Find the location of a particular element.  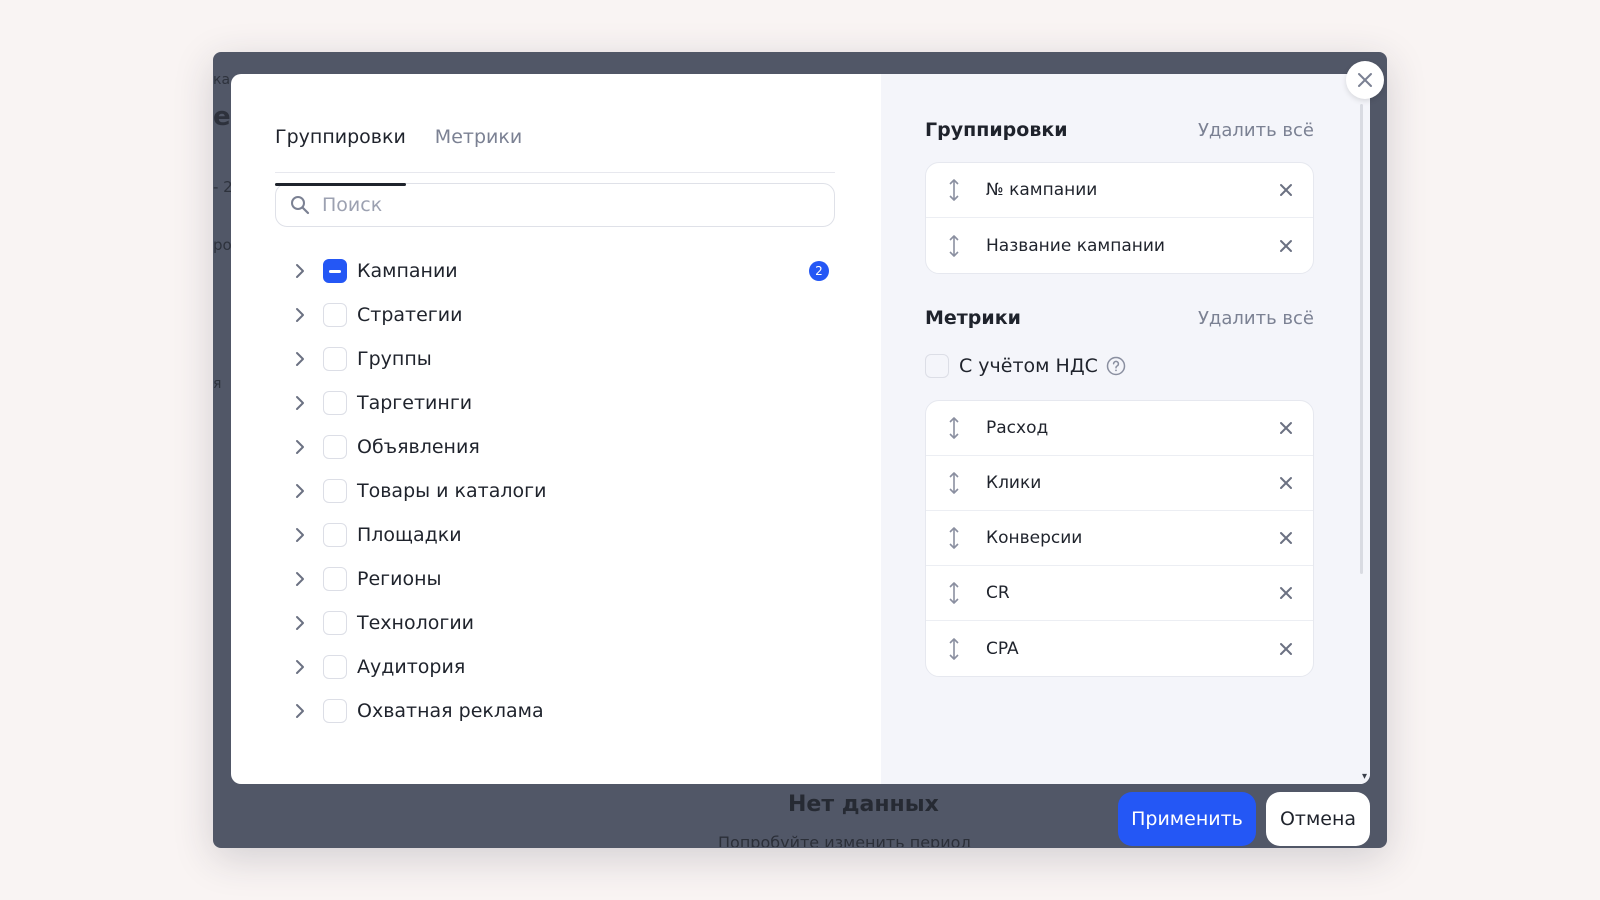

cancel-button: Отмена is located at coordinates (1318, 819).